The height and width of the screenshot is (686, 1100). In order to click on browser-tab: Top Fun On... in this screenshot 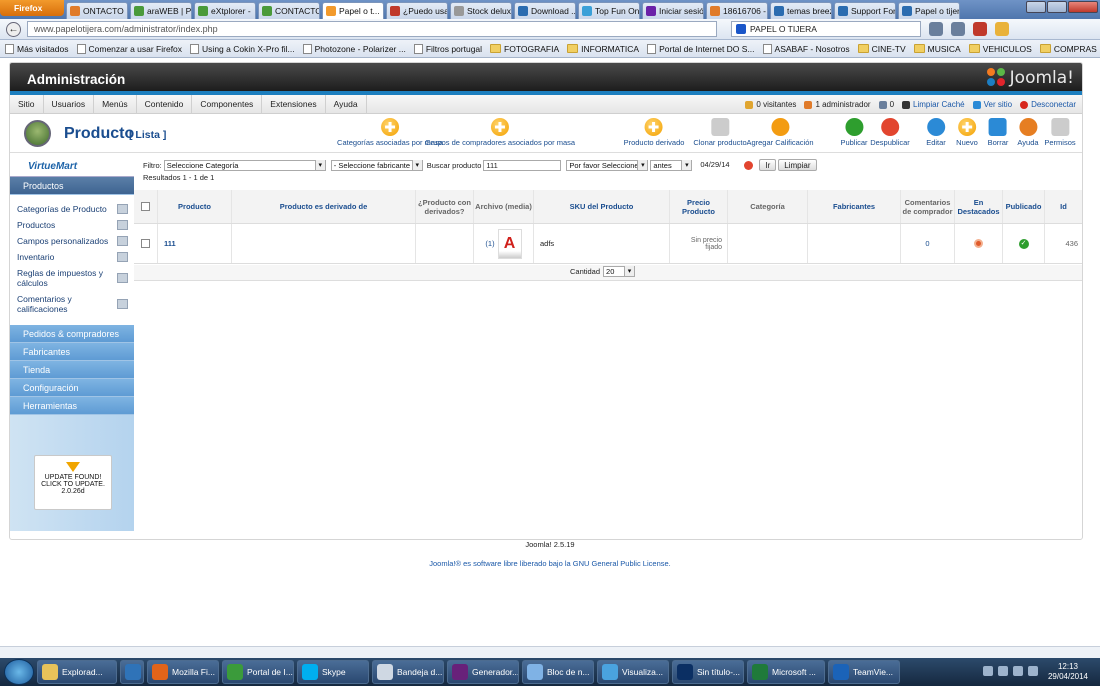, I will do `click(609, 10)`.